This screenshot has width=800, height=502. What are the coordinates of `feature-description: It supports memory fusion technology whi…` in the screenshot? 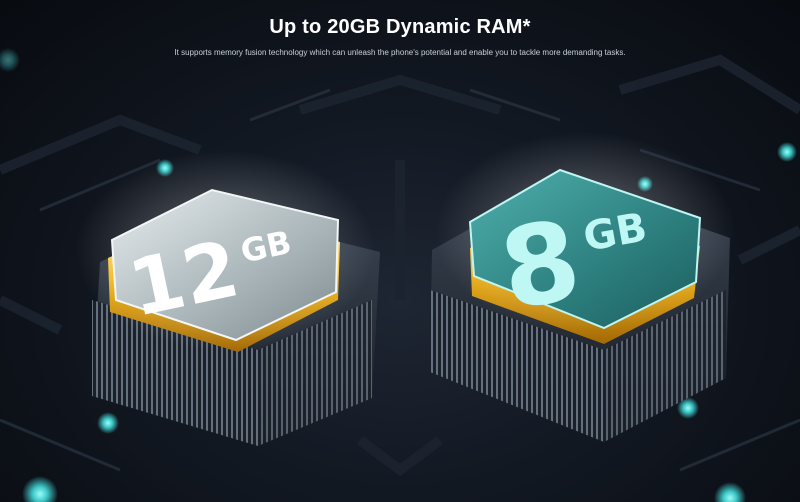 It's located at (400, 52).